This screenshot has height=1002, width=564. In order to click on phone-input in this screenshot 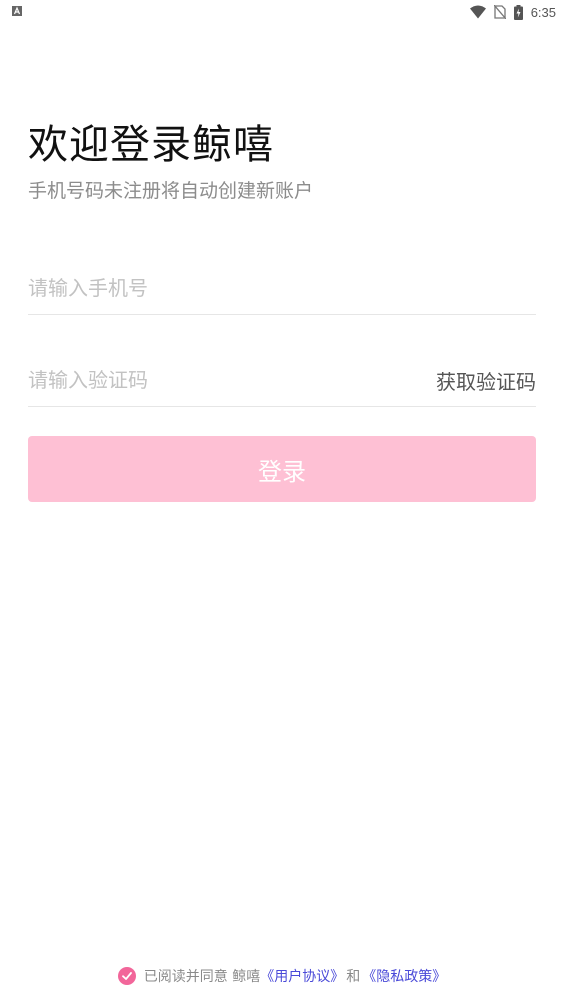, I will do `click(178, 288)`.